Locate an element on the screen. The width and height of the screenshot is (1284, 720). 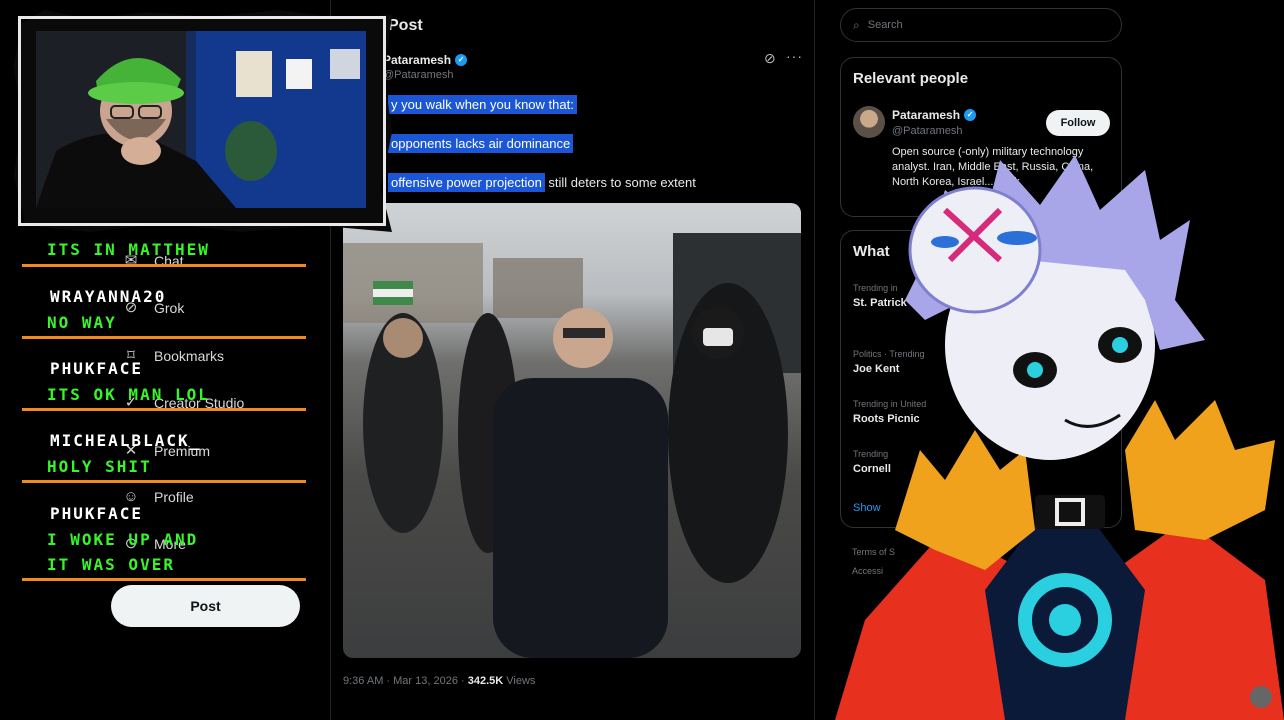
chat-message: NO WAY is located at coordinates (82, 322).